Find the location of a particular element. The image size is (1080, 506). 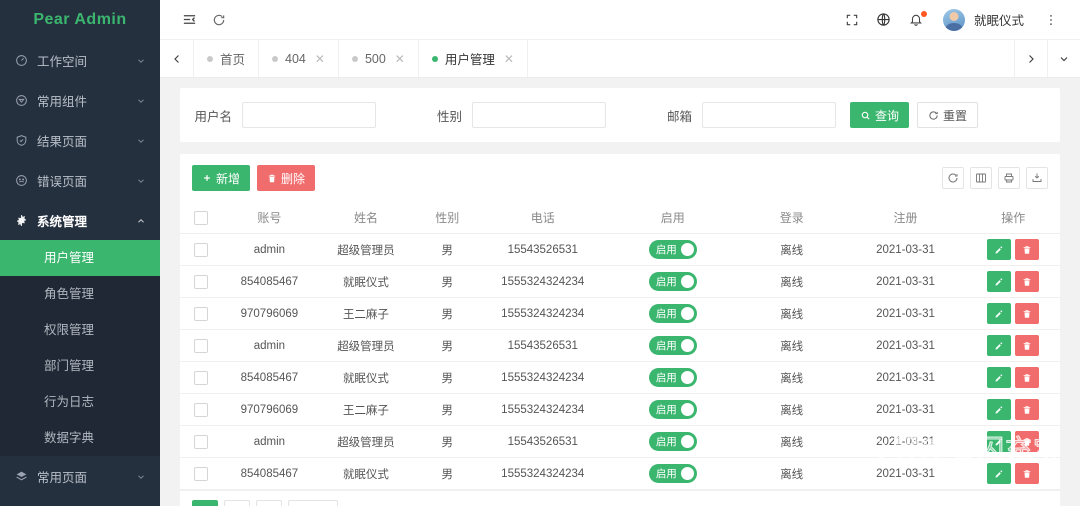

fullscreen-icon is located at coordinates (852, 20).